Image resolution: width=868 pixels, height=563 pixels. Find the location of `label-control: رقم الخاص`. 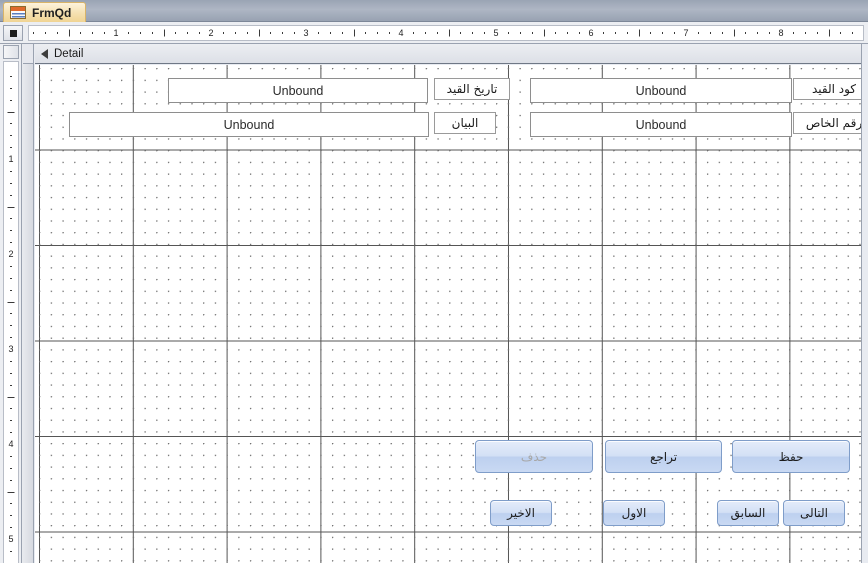

label-control: رقم الخاص is located at coordinates (830, 123).